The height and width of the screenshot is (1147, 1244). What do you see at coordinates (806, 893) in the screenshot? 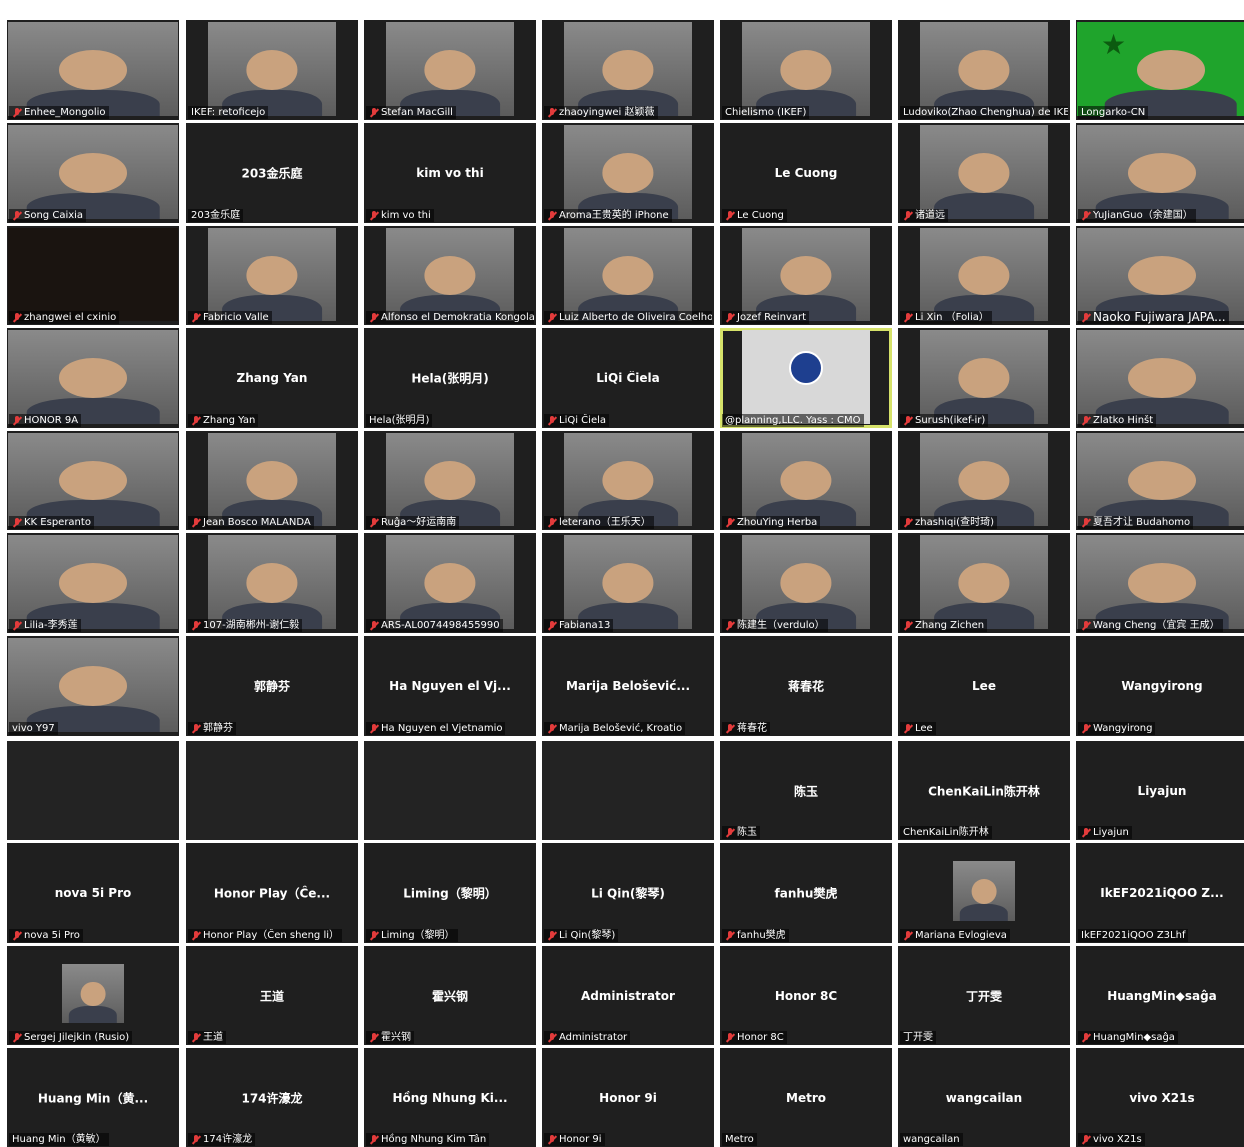
I see `participant-tile: fanhu樊虎 fanhu樊虎` at bounding box center [806, 893].